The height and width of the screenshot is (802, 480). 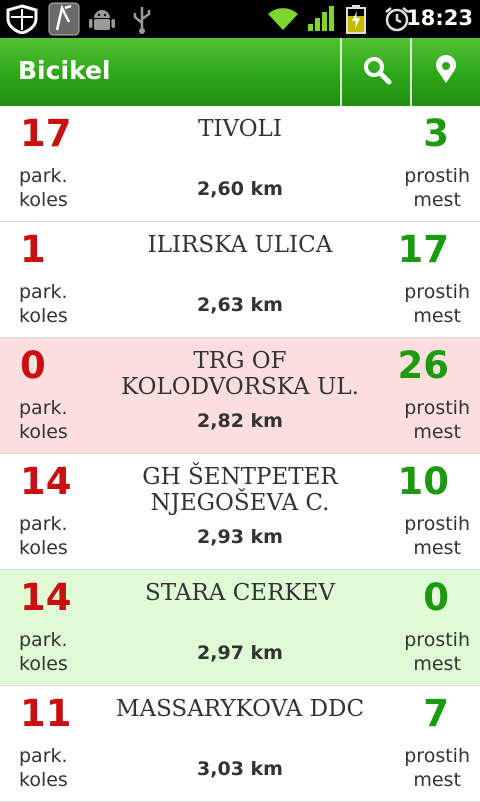 What do you see at coordinates (423, 481) in the screenshot?
I see `free-spots-count: 10` at bounding box center [423, 481].